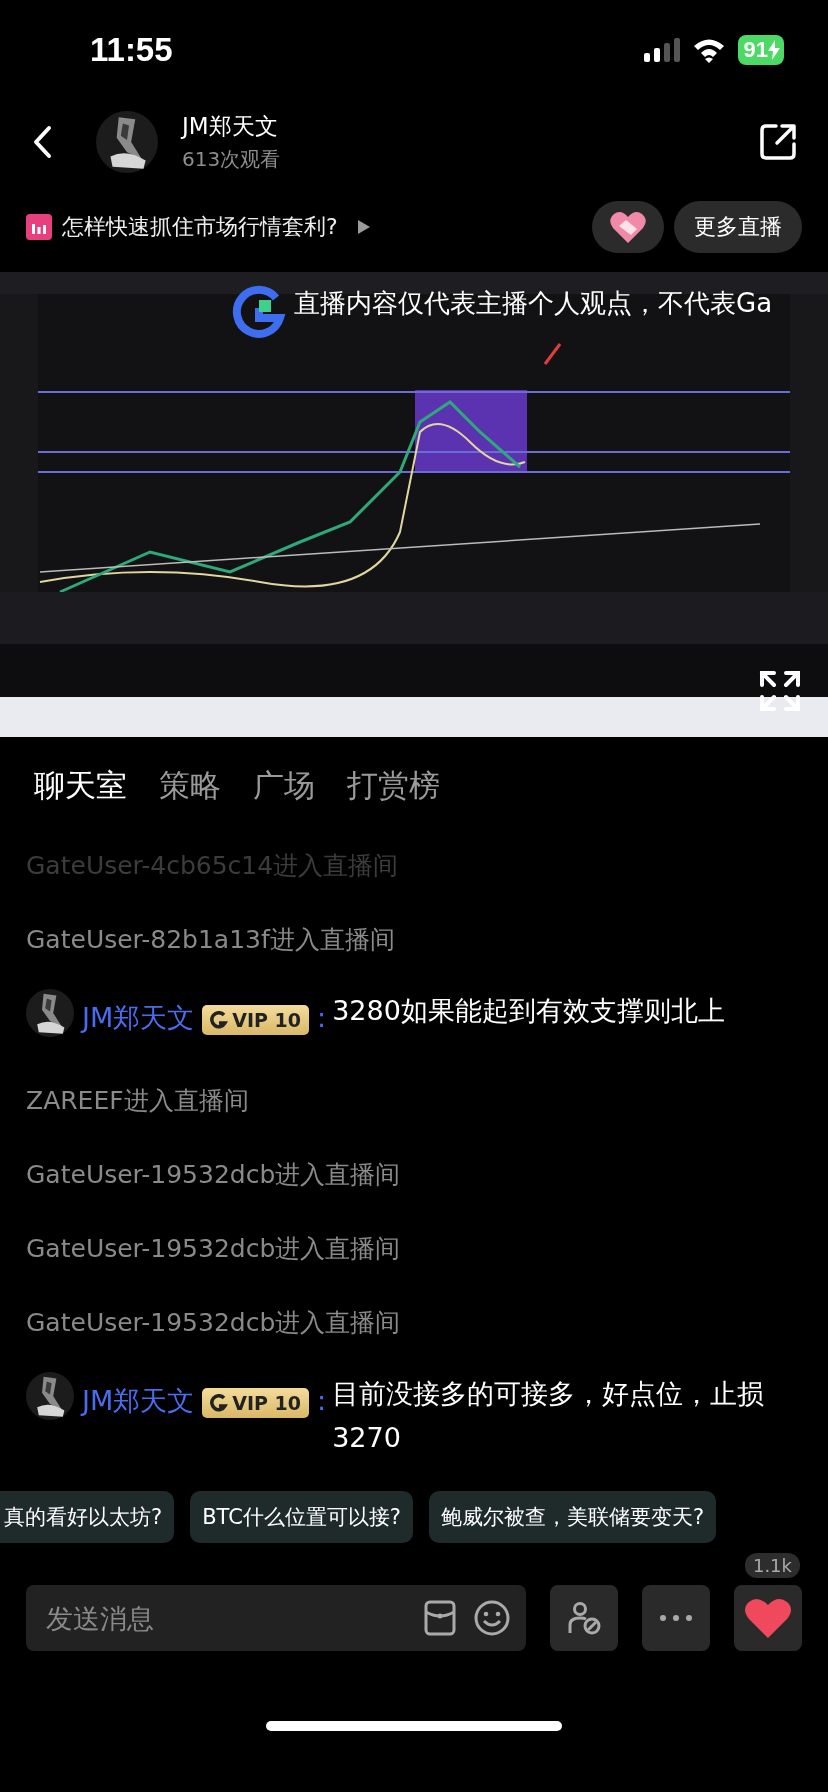 Image resolution: width=828 pixels, height=1792 pixels. Describe the element at coordinates (212, 866) in the screenshot. I see `join-message: GateUser-4cb65c14进入直播间` at that location.